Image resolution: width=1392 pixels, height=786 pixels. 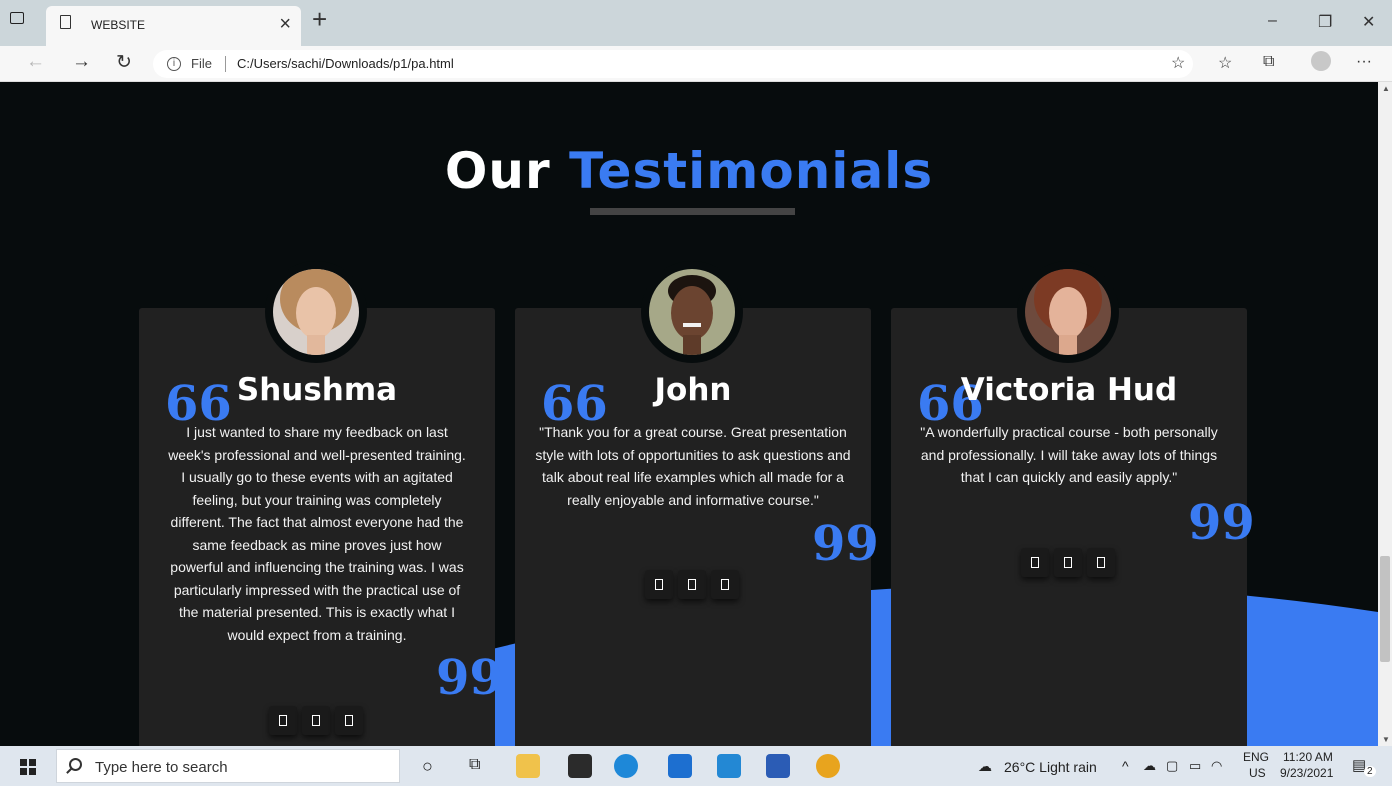 I want to click on clock-time: 11:20 AM, so click(x=1308, y=757).